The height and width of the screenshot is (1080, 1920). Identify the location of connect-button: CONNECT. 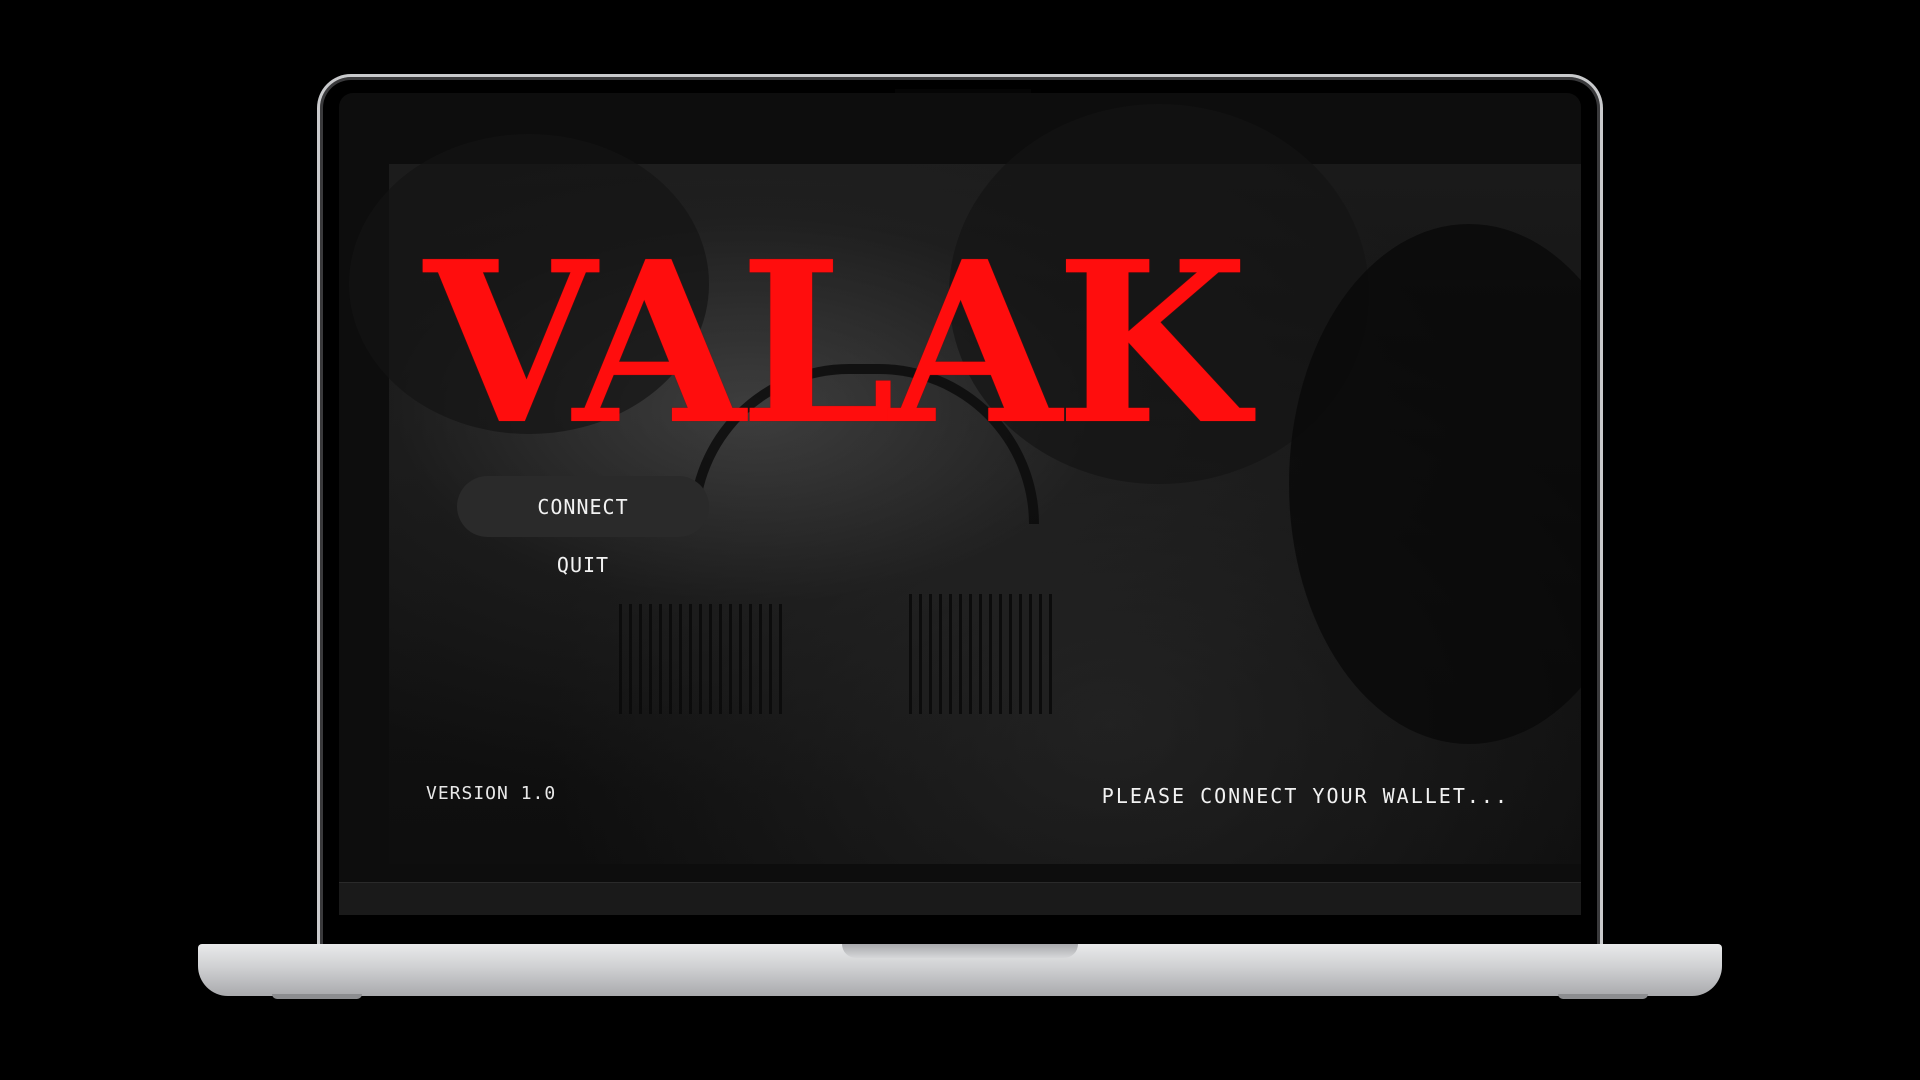
(583, 506).